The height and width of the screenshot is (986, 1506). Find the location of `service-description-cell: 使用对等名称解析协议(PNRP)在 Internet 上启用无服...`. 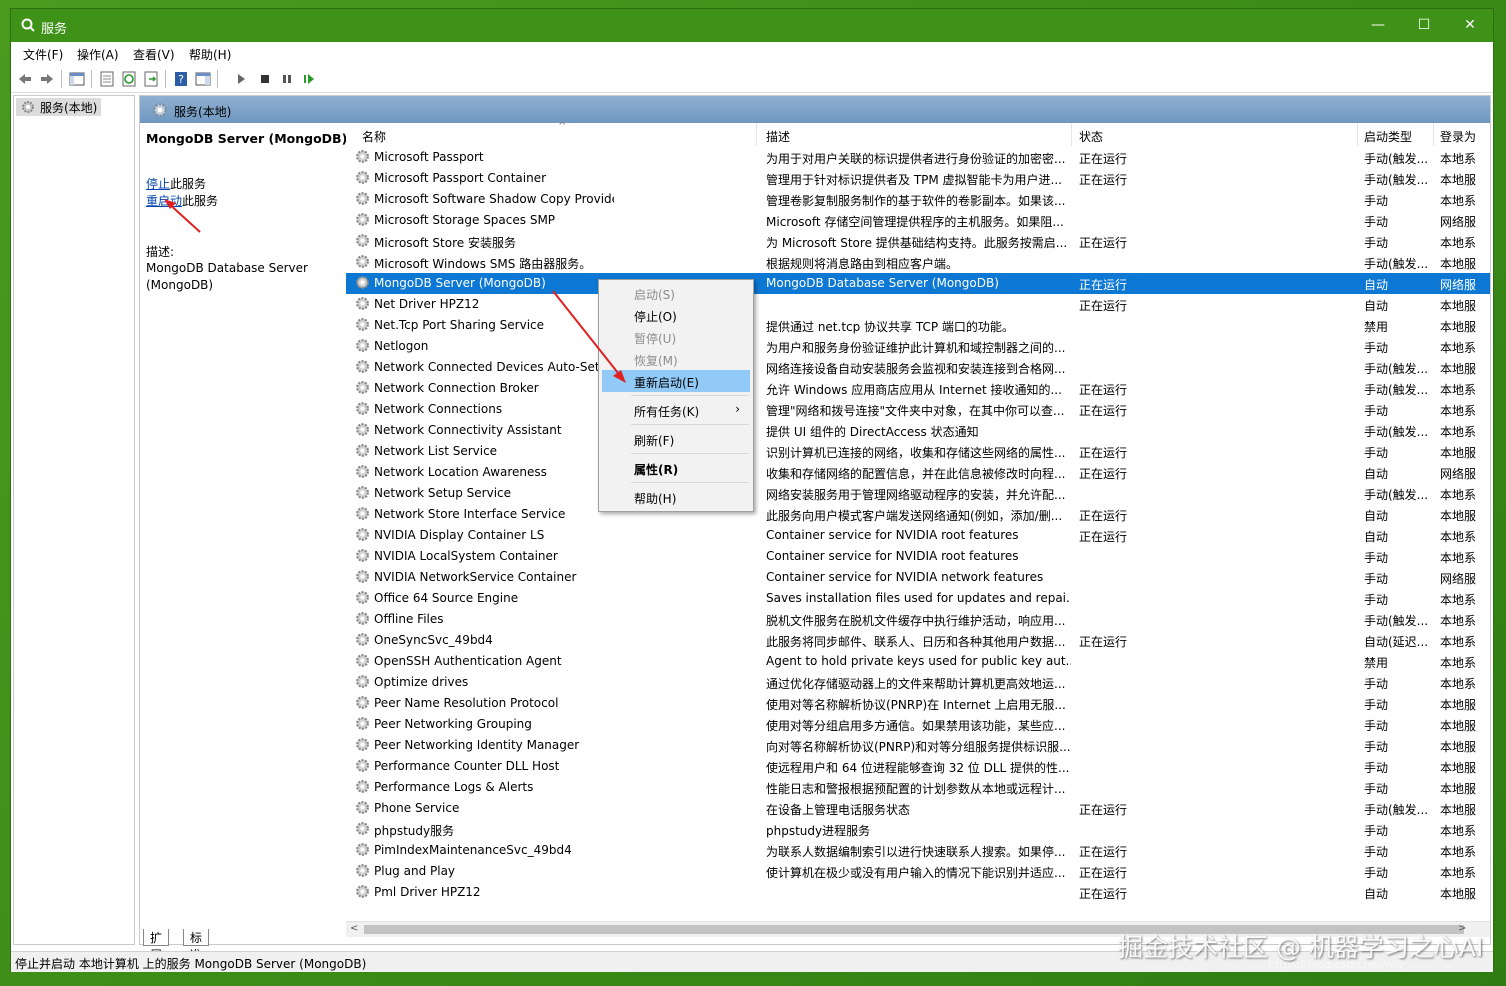

service-description-cell: 使用对等名称解析协议(PNRP)在 Internet 上启用无服... is located at coordinates (916, 705).